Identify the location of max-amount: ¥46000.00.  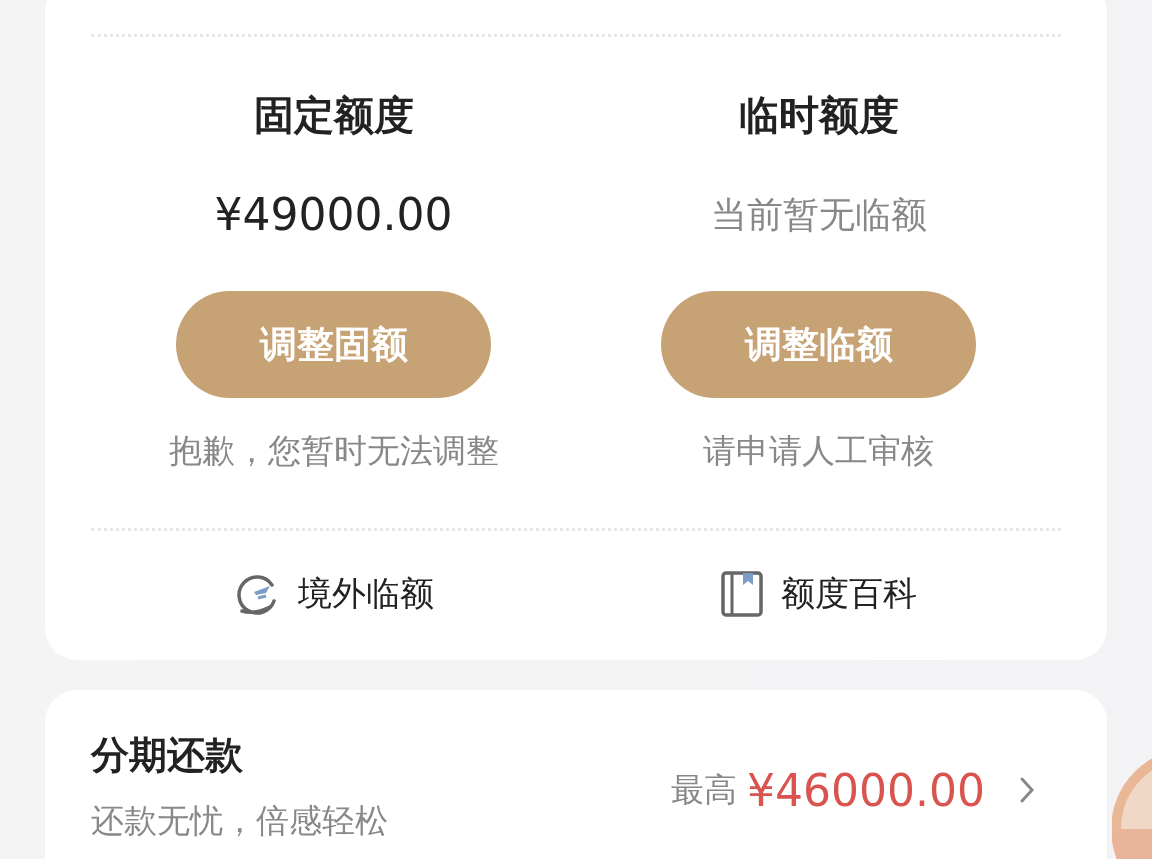
(866, 790).